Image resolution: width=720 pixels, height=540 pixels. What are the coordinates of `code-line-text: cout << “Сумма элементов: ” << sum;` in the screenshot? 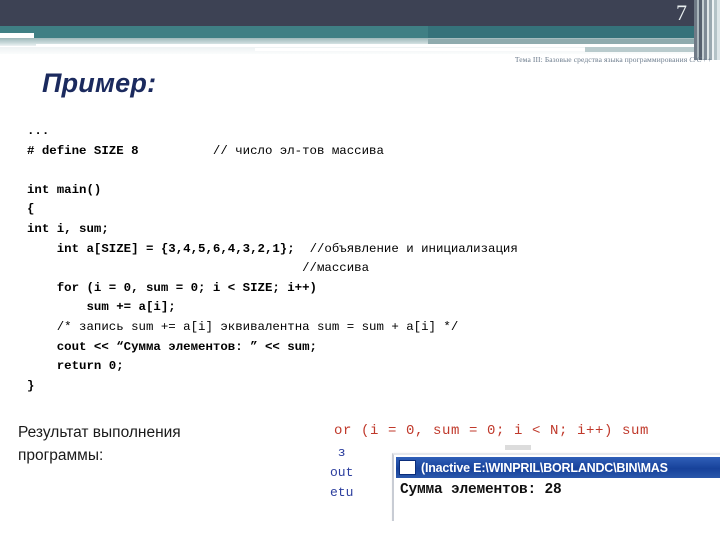 It's located at (172, 346).